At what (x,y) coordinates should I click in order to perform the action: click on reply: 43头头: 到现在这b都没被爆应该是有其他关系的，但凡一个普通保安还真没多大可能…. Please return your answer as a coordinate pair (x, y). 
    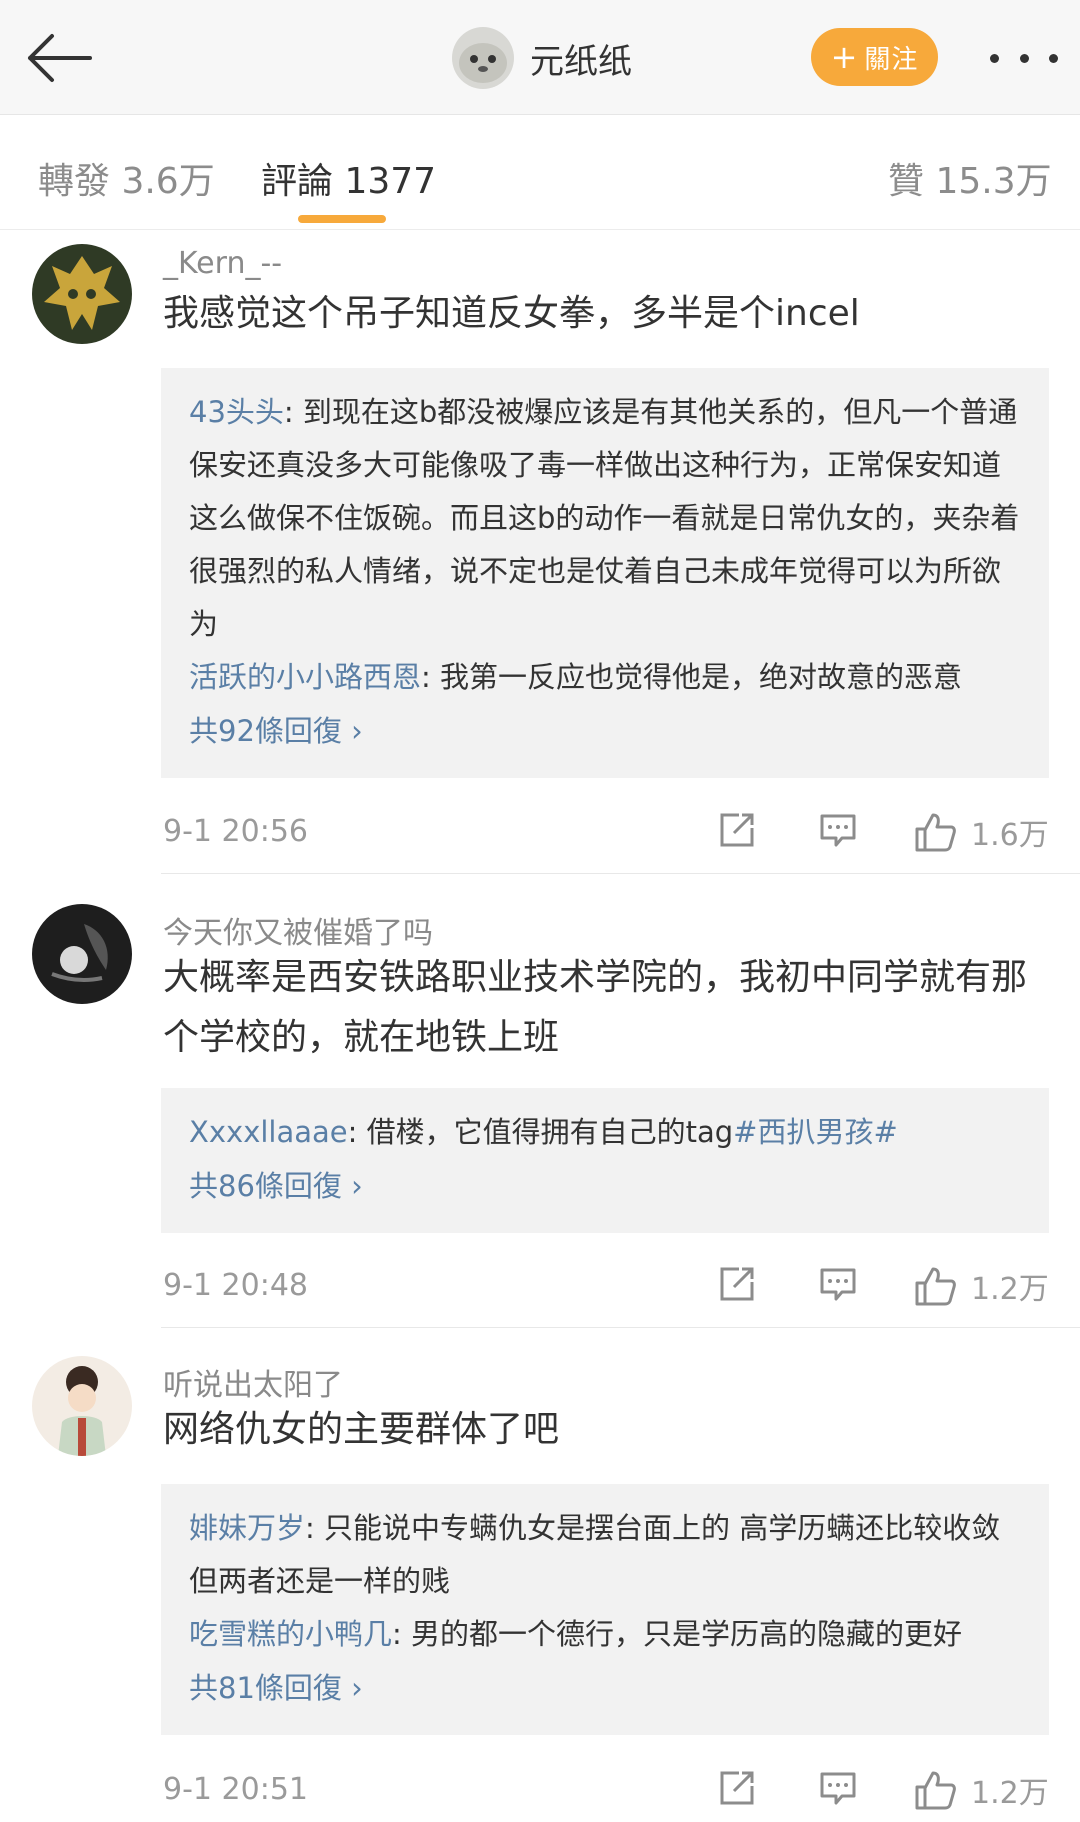
    Looking at the image, I should click on (606, 518).